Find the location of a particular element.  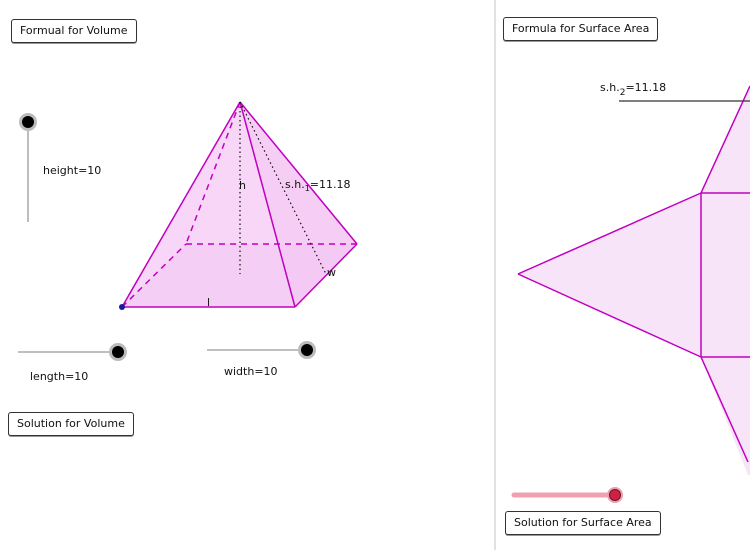

height-label: h is located at coordinates (242, 185).